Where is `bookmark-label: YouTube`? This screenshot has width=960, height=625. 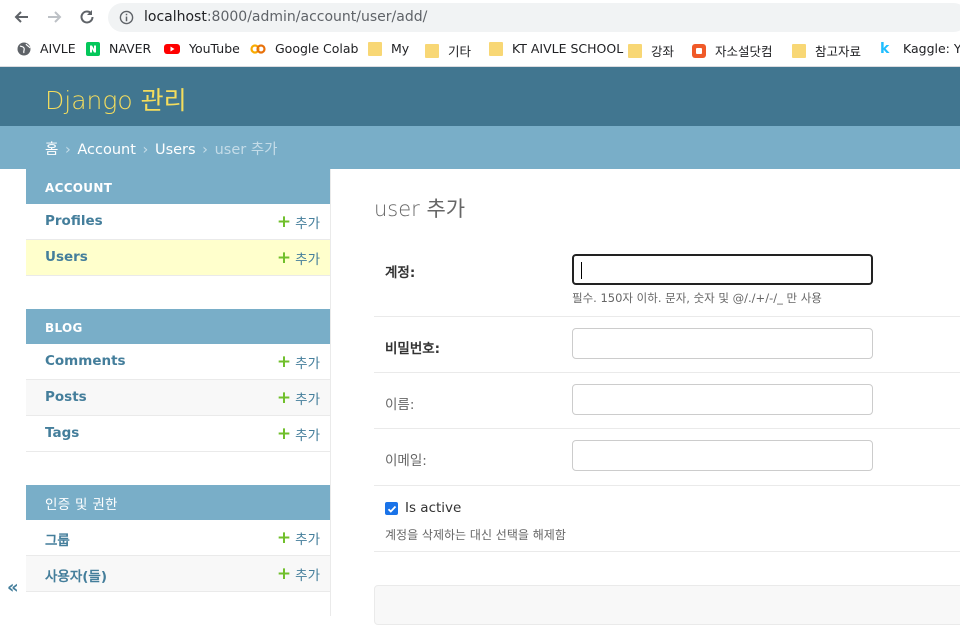
bookmark-label: YouTube is located at coordinates (214, 48).